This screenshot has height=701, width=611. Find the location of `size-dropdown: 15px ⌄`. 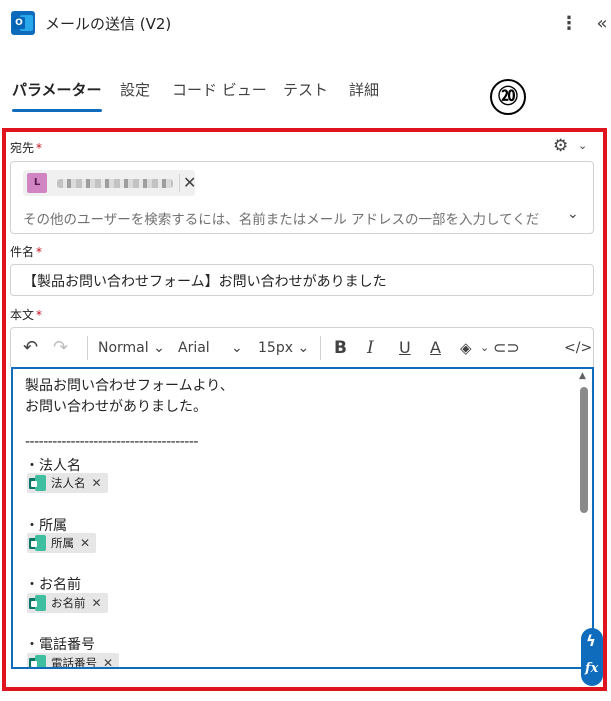

size-dropdown: 15px ⌄ is located at coordinates (283, 348).